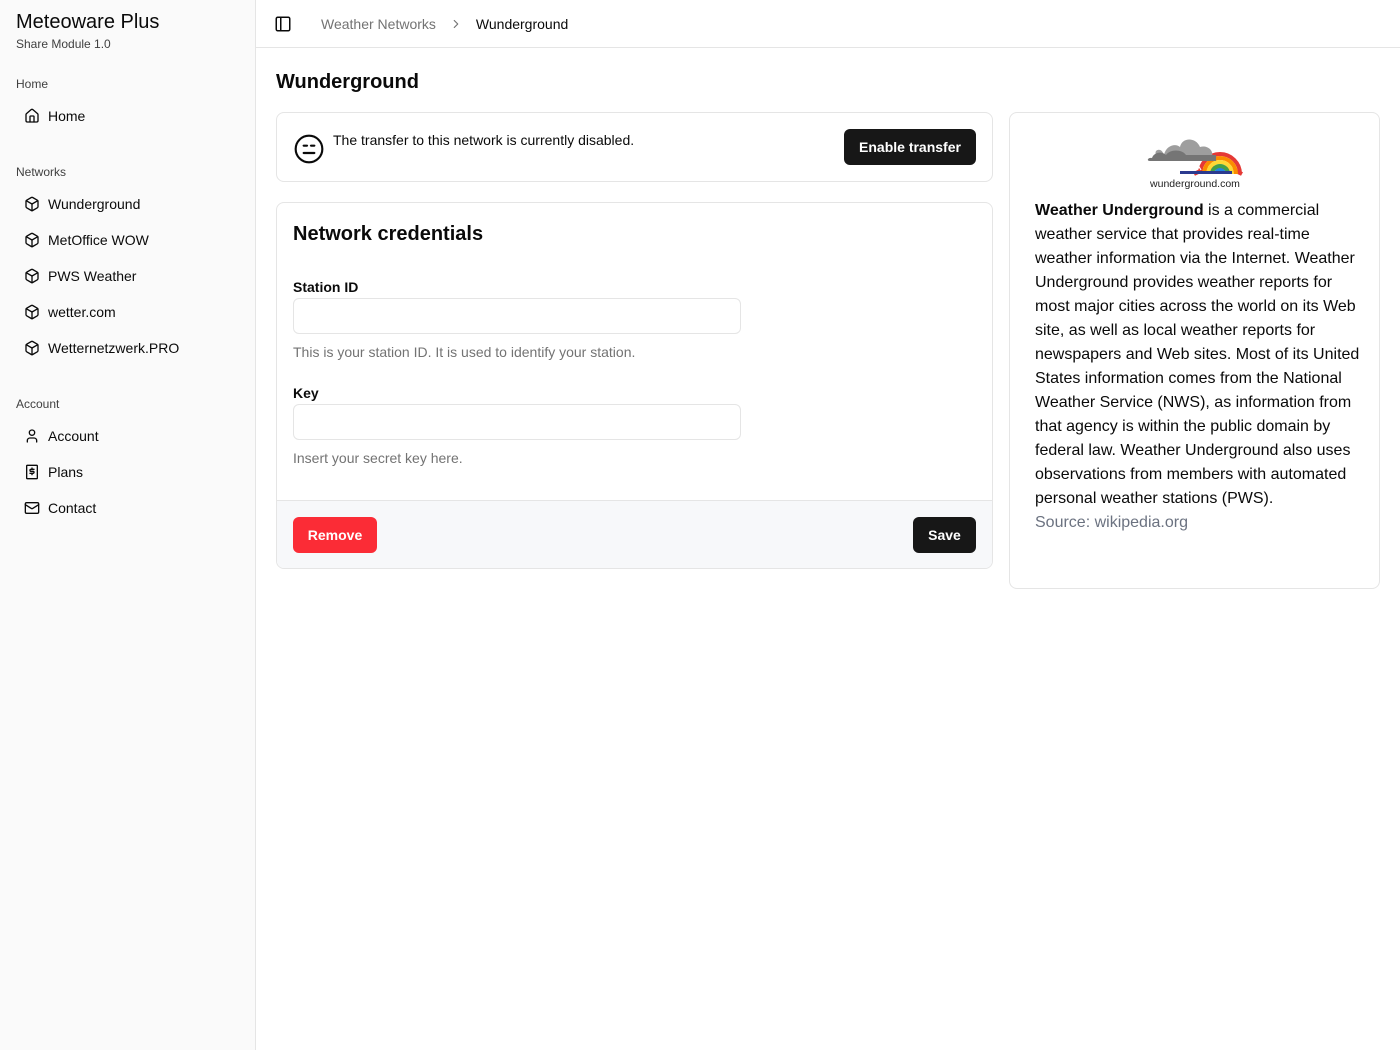 The height and width of the screenshot is (1050, 1400). What do you see at coordinates (522, 24) in the screenshot?
I see `breadcrumb-current: Wunderground` at bounding box center [522, 24].